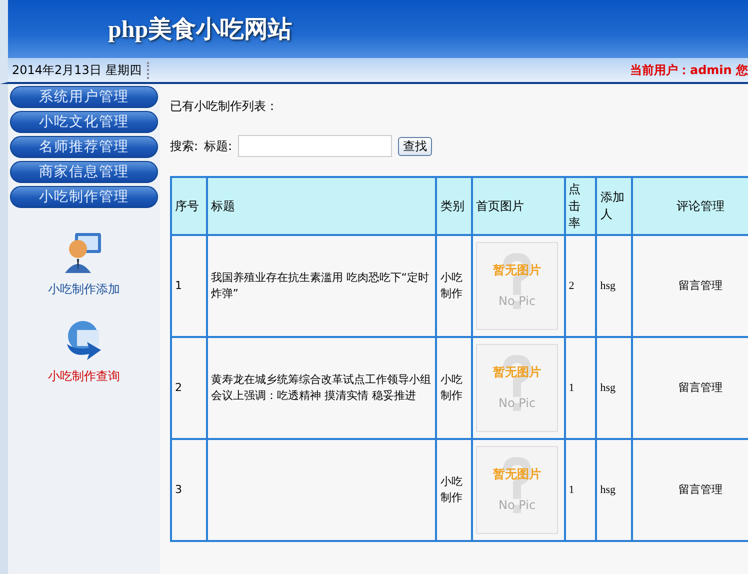 The width and height of the screenshot is (748, 574). Describe the element at coordinates (415, 146) in the screenshot. I see `search-button: 查找` at that location.